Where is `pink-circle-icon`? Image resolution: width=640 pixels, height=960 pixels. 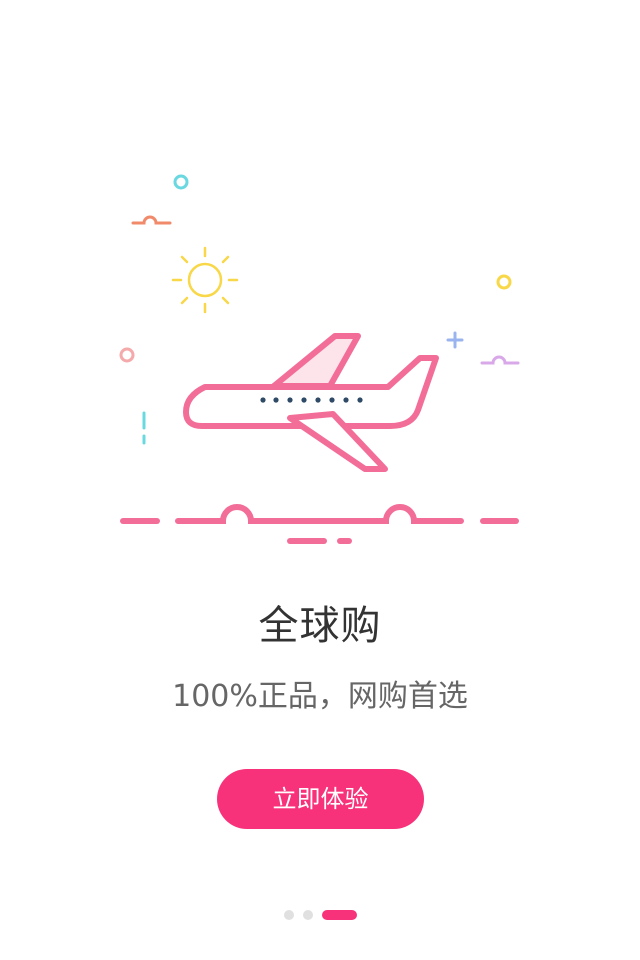 pink-circle-icon is located at coordinates (127, 355).